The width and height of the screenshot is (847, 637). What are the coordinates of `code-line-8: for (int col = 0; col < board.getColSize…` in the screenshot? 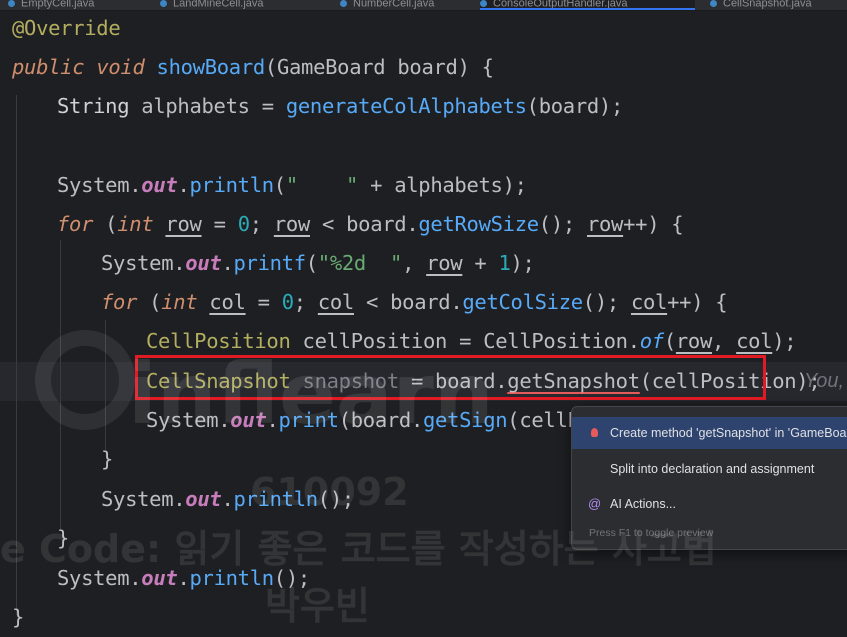 It's located at (414, 302).